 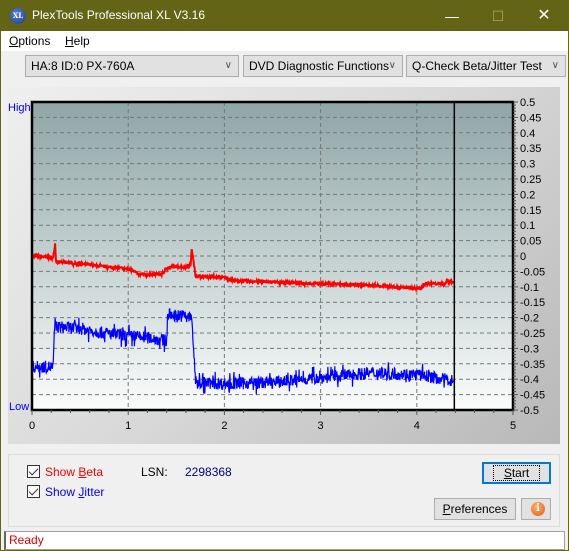 I want to click on y-tick-label: -0.15, so click(x=532, y=303).